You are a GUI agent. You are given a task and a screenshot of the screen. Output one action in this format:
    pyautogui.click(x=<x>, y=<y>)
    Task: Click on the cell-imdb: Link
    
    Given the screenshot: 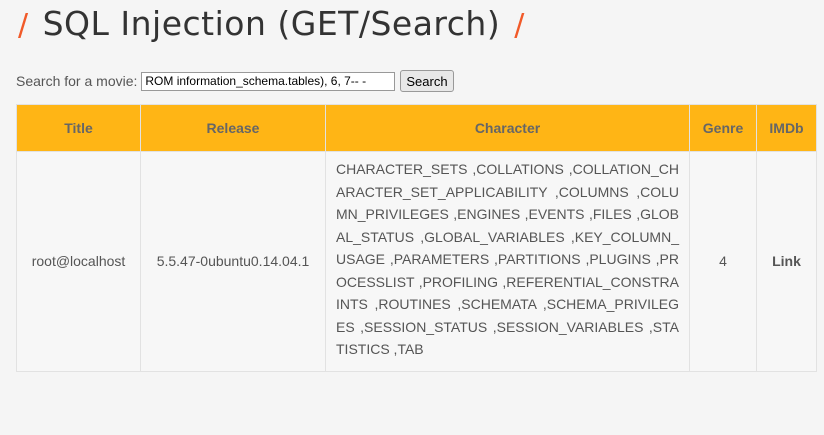 What is the action you would take?
    pyautogui.click(x=786, y=261)
    